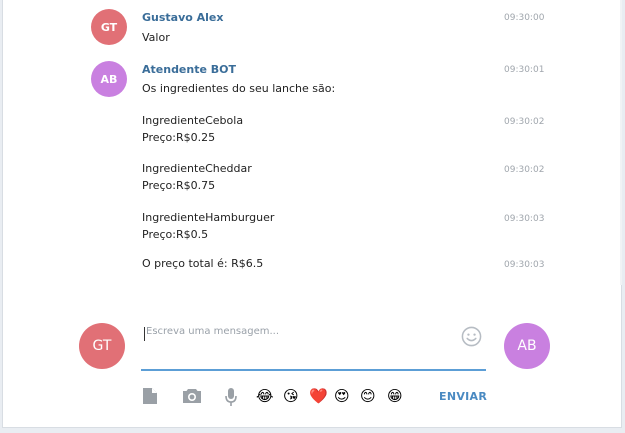 The height and width of the screenshot is (433, 625). What do you see at coordinates (109, 79) in the screenshot?
I see `avatar-bot: AB` at bounding box center [109, 79].